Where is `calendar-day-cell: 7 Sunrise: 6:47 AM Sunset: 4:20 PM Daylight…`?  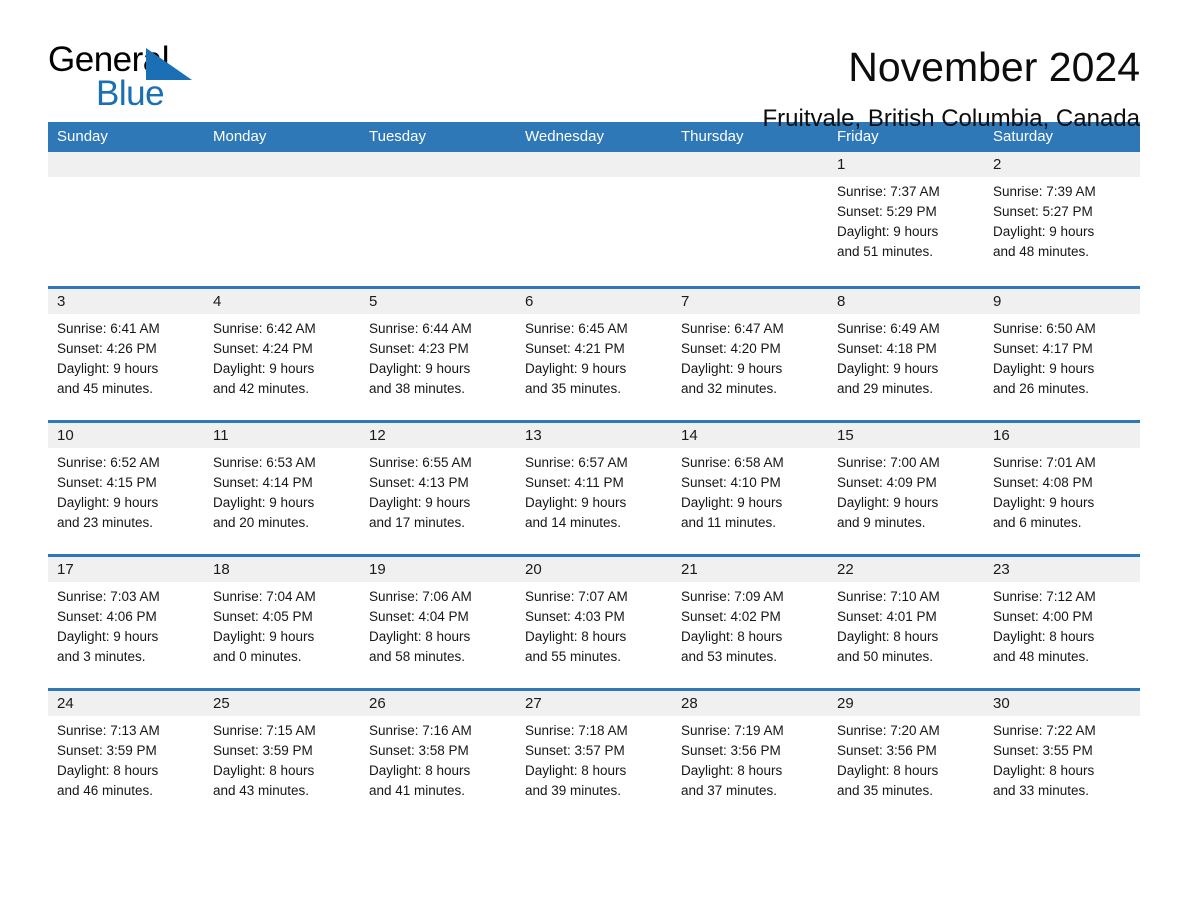
calendar-day-cell: 7 Sunrise: 6:47 AM Sunset: 4:20 PM Daylight… is located at coordinates (750, 354).